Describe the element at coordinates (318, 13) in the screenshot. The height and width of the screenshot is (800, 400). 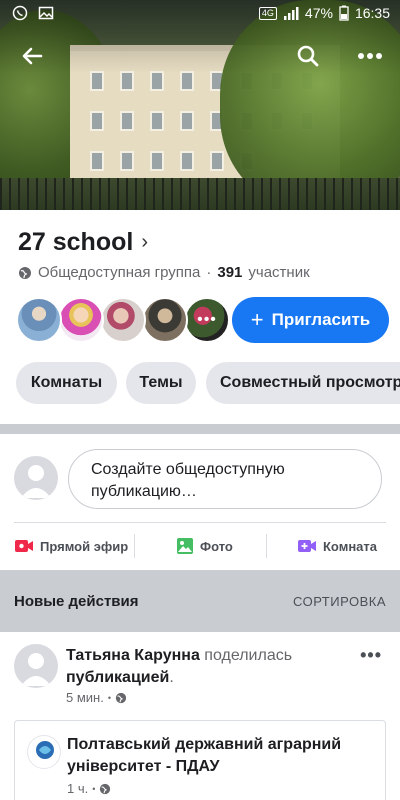
I see `battery-percent: 47%` at that location.